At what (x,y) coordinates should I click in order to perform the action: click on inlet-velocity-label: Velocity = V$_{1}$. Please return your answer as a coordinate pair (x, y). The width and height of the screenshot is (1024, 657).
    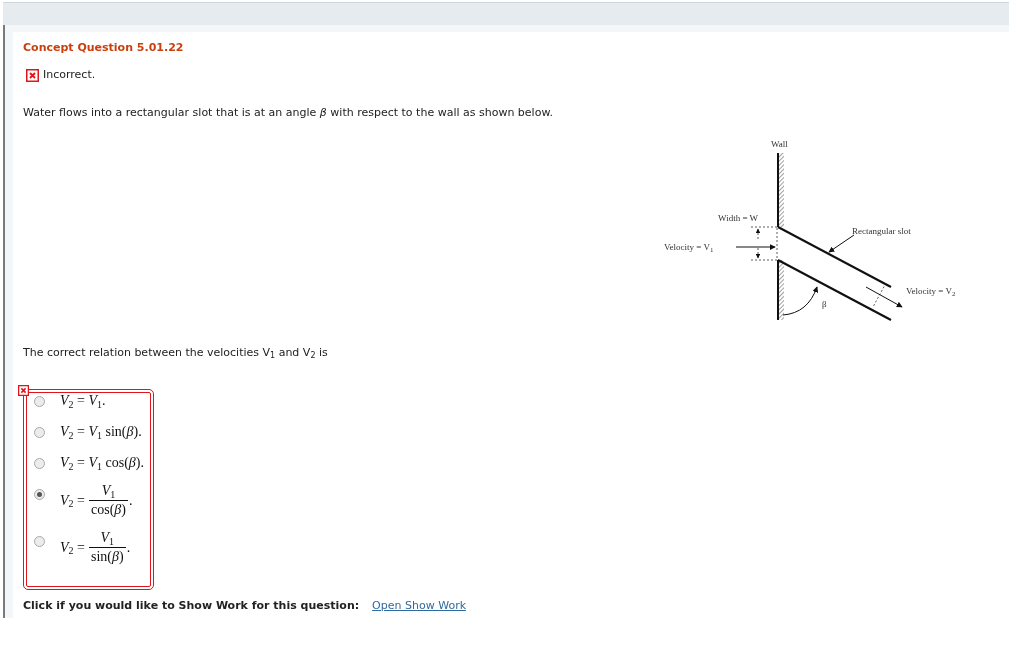
    Looking at the image, I should click on (689, 247).